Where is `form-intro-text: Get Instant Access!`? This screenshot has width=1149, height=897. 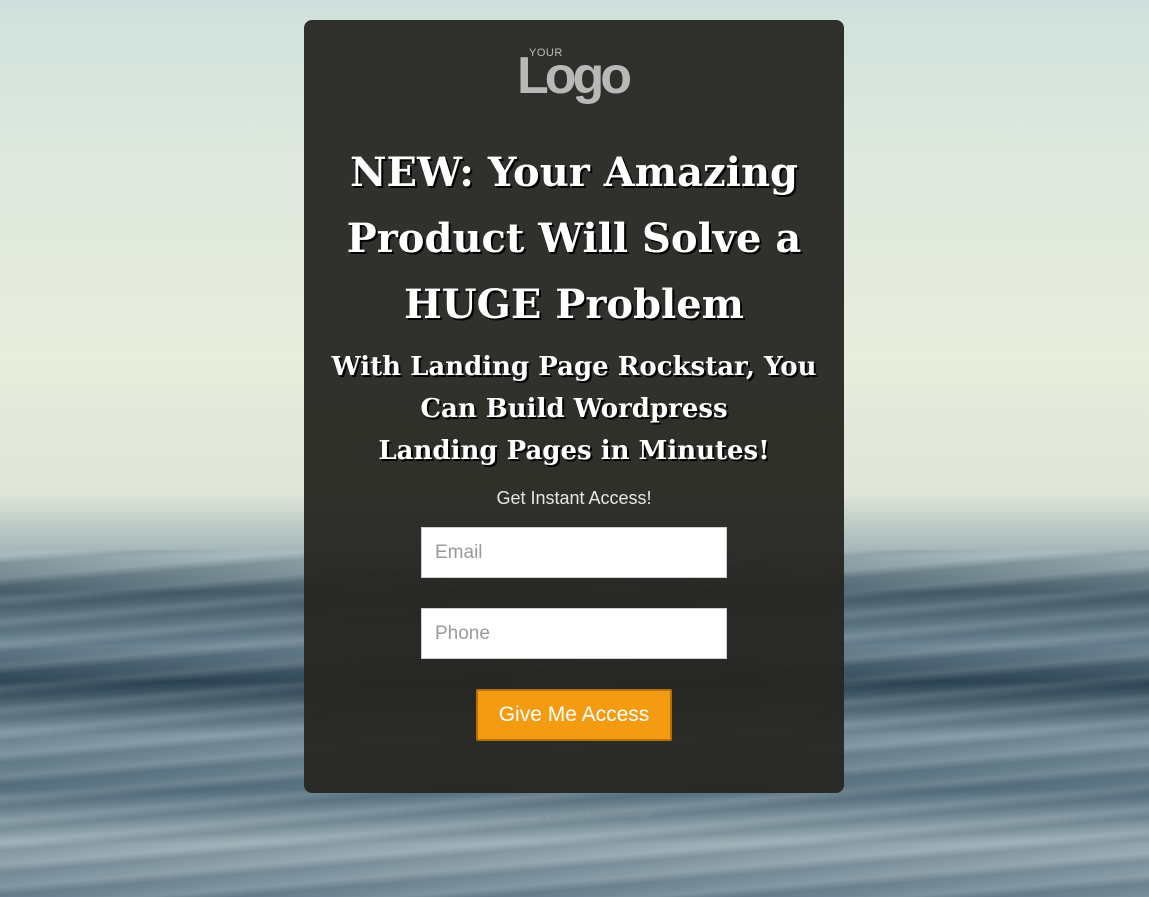
form-intro-text: Get Instant Access! is located at coordinates (574, 498).